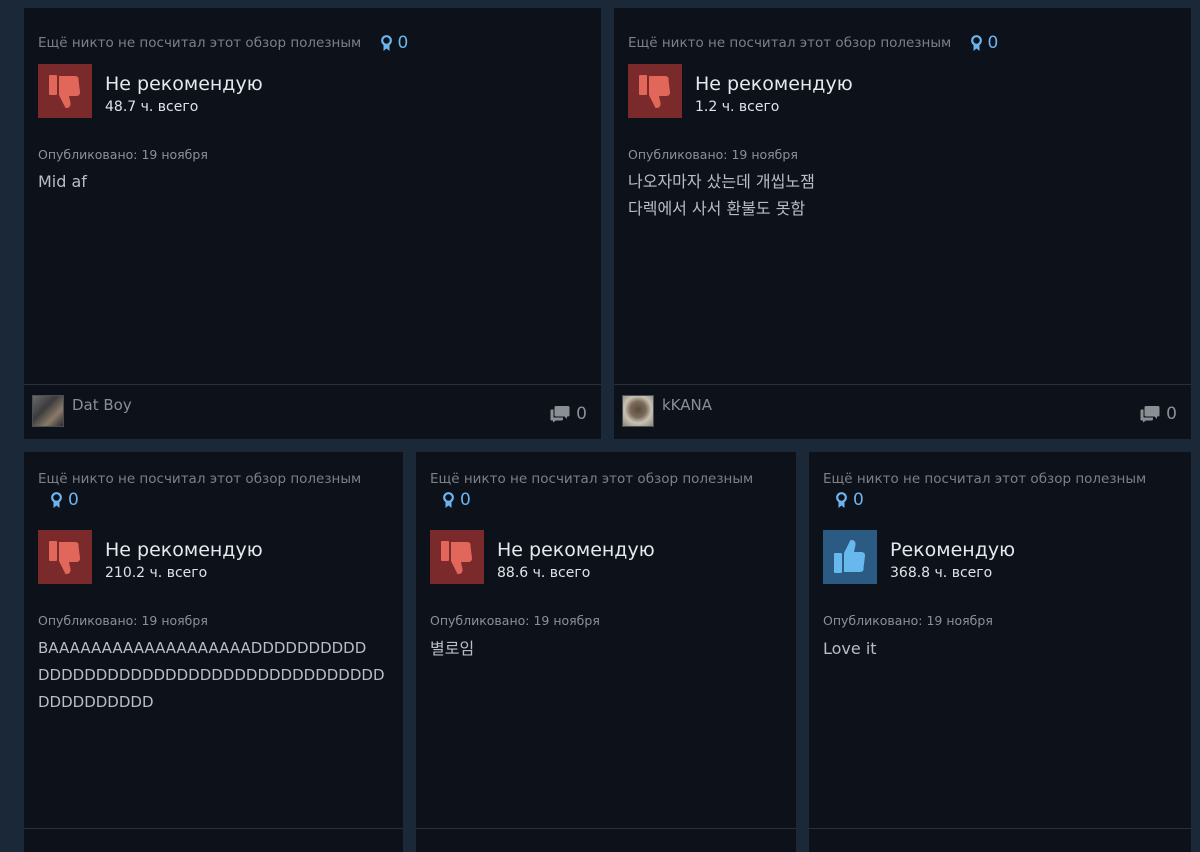 The height and width of the screenshot is (852, 1200). What do you see at coordinates (156, 573) in the screenshot?
I see `hours-played: 210.2 ч. всего` at bounding box center [156, 573].